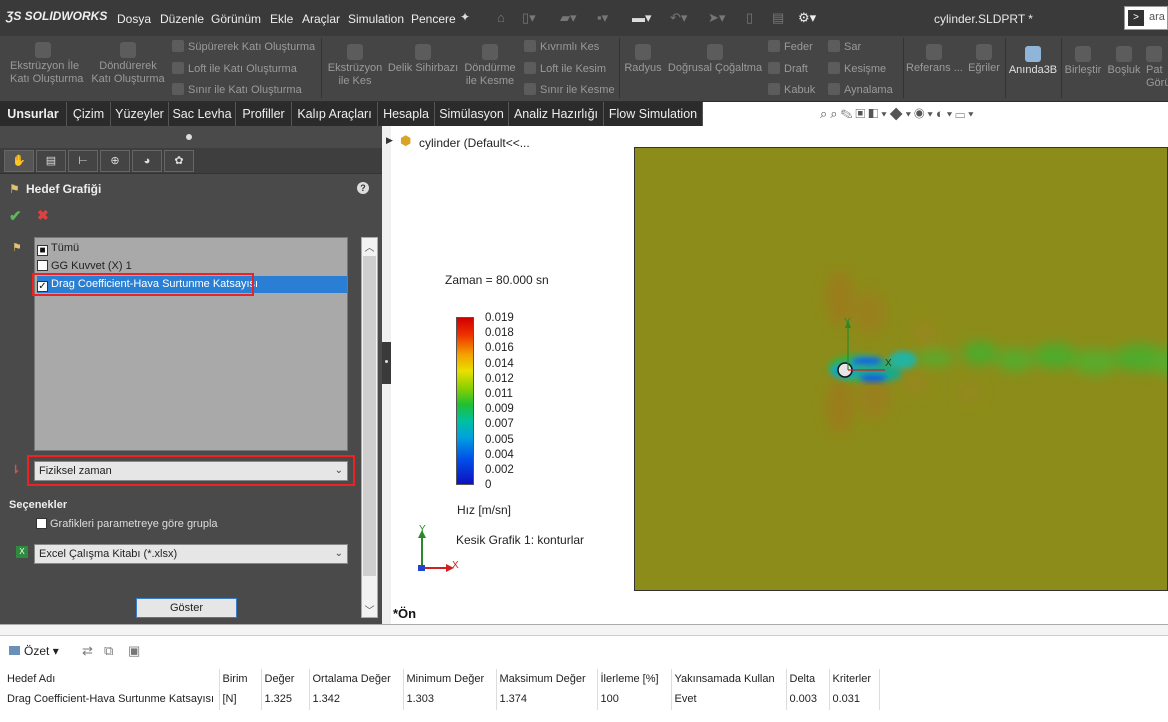 This screenshot has height=722, width=1168. I want to click on more-commands-button: Pat Görü, so click(1157, 68).